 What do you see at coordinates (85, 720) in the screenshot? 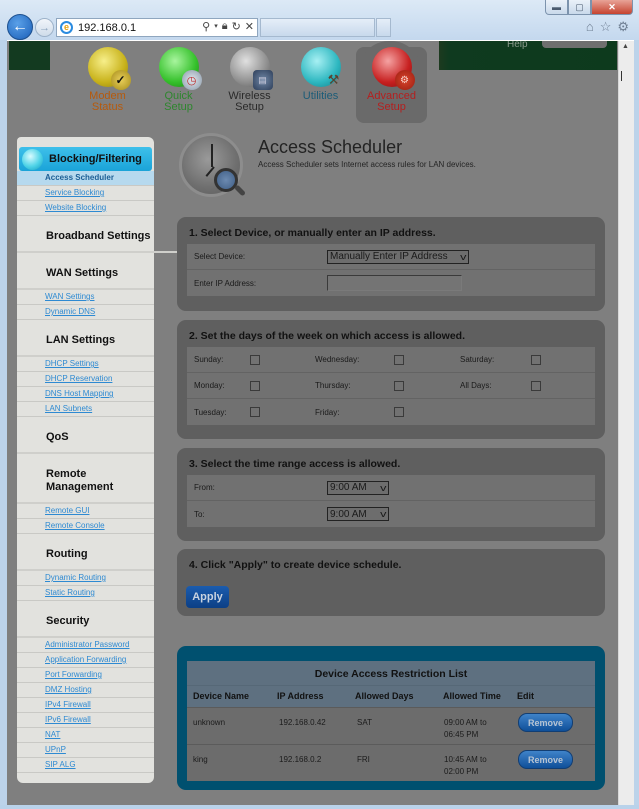
I see `sidebar-item-ipv6-firewall: IPv6 Firewall` at bounding box center [85, 720].